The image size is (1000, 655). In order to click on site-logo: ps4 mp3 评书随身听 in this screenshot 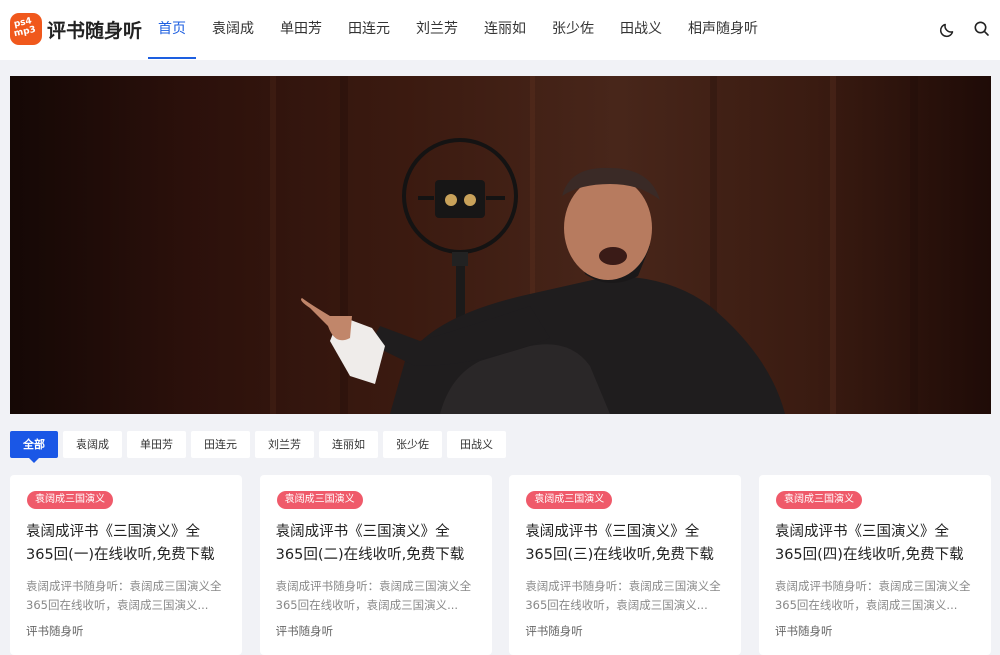, I will do `click(76, 29)`.